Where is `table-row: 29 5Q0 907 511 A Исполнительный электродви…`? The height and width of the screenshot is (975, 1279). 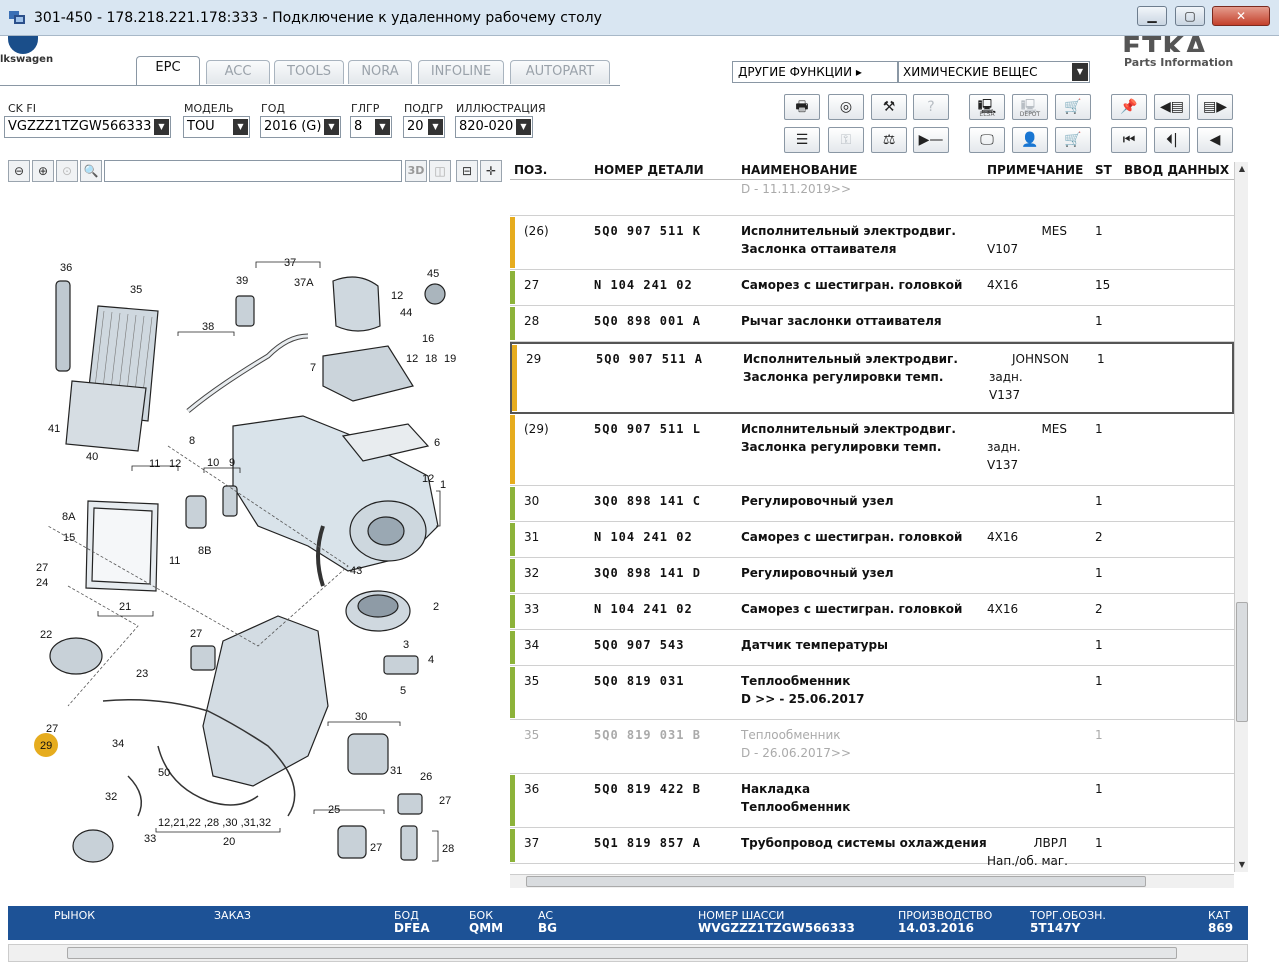 table-row: 29 5Q0 907 511 A Исполнительный электродви… is located at coordinates (872, 378).